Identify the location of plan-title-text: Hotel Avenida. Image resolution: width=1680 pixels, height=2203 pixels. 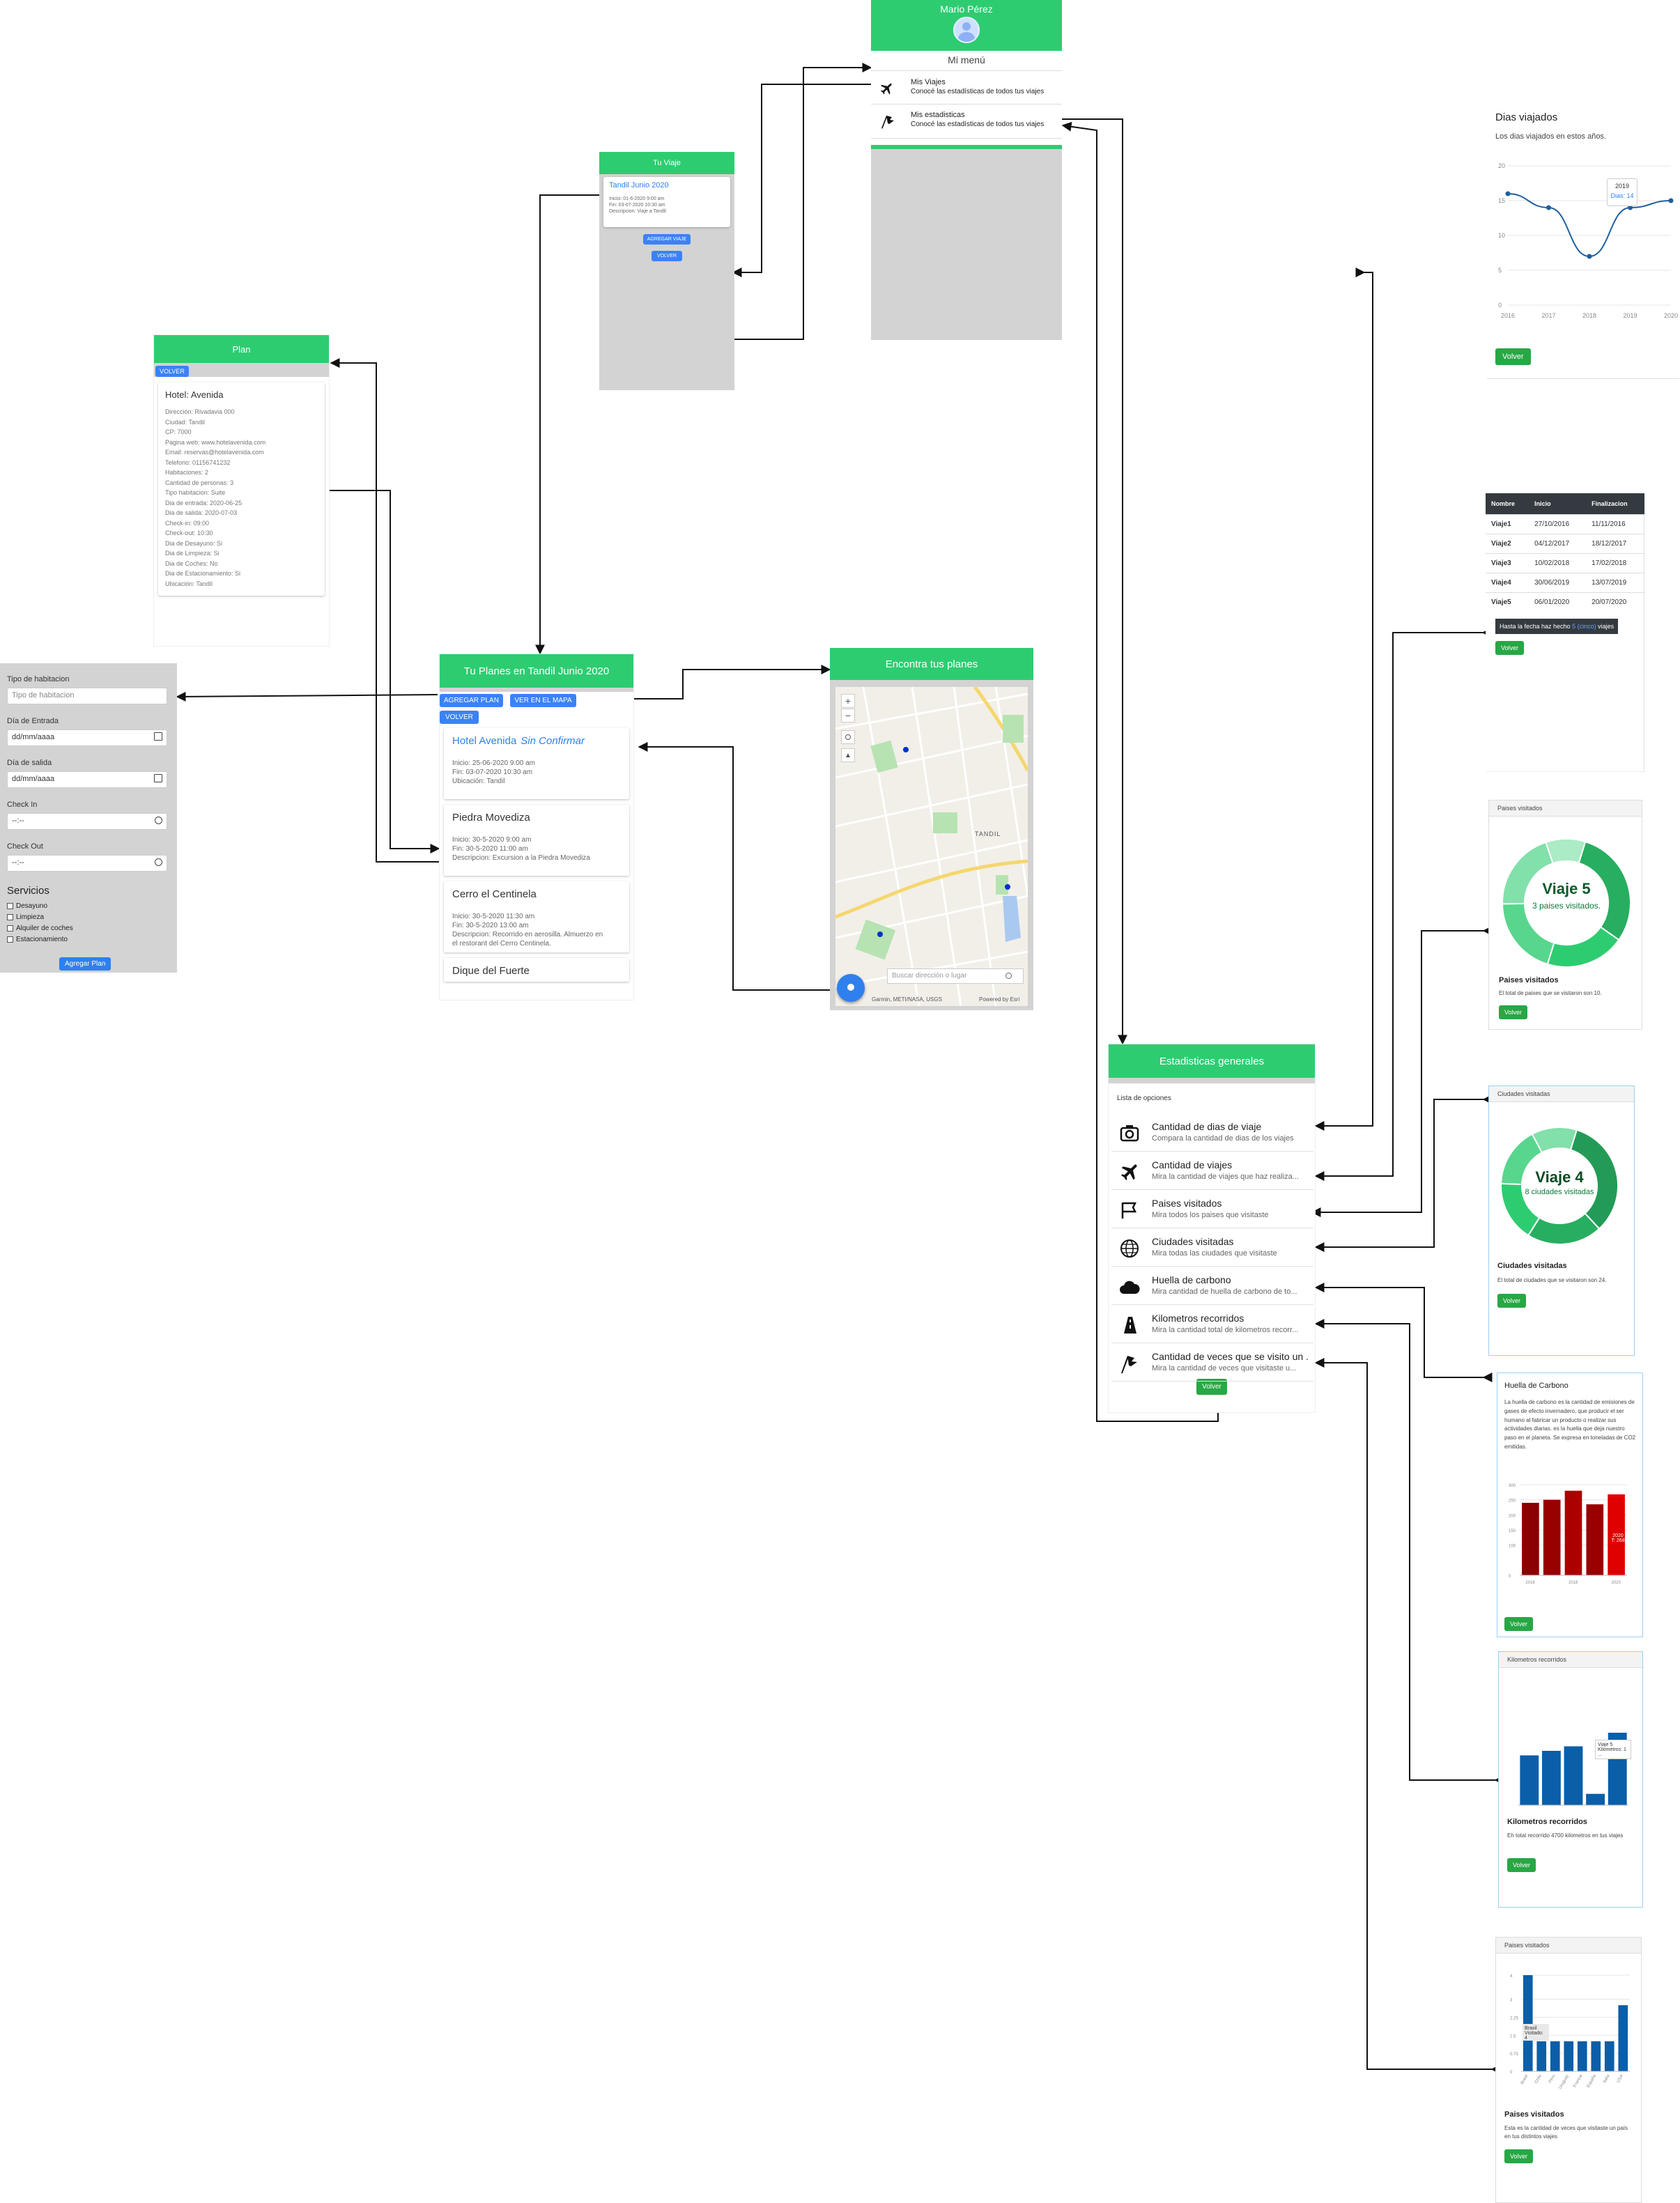
(484, 741).